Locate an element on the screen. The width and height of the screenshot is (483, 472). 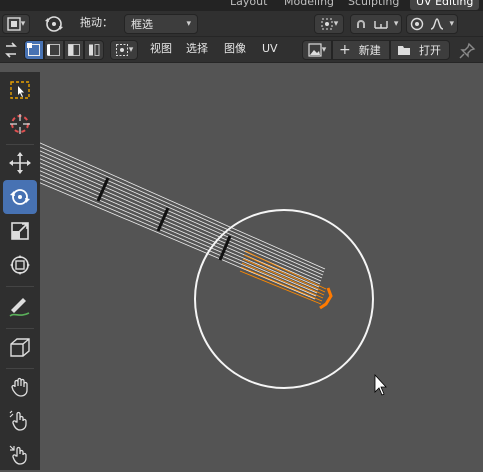
move-icon is located at coordinates (20, 163).